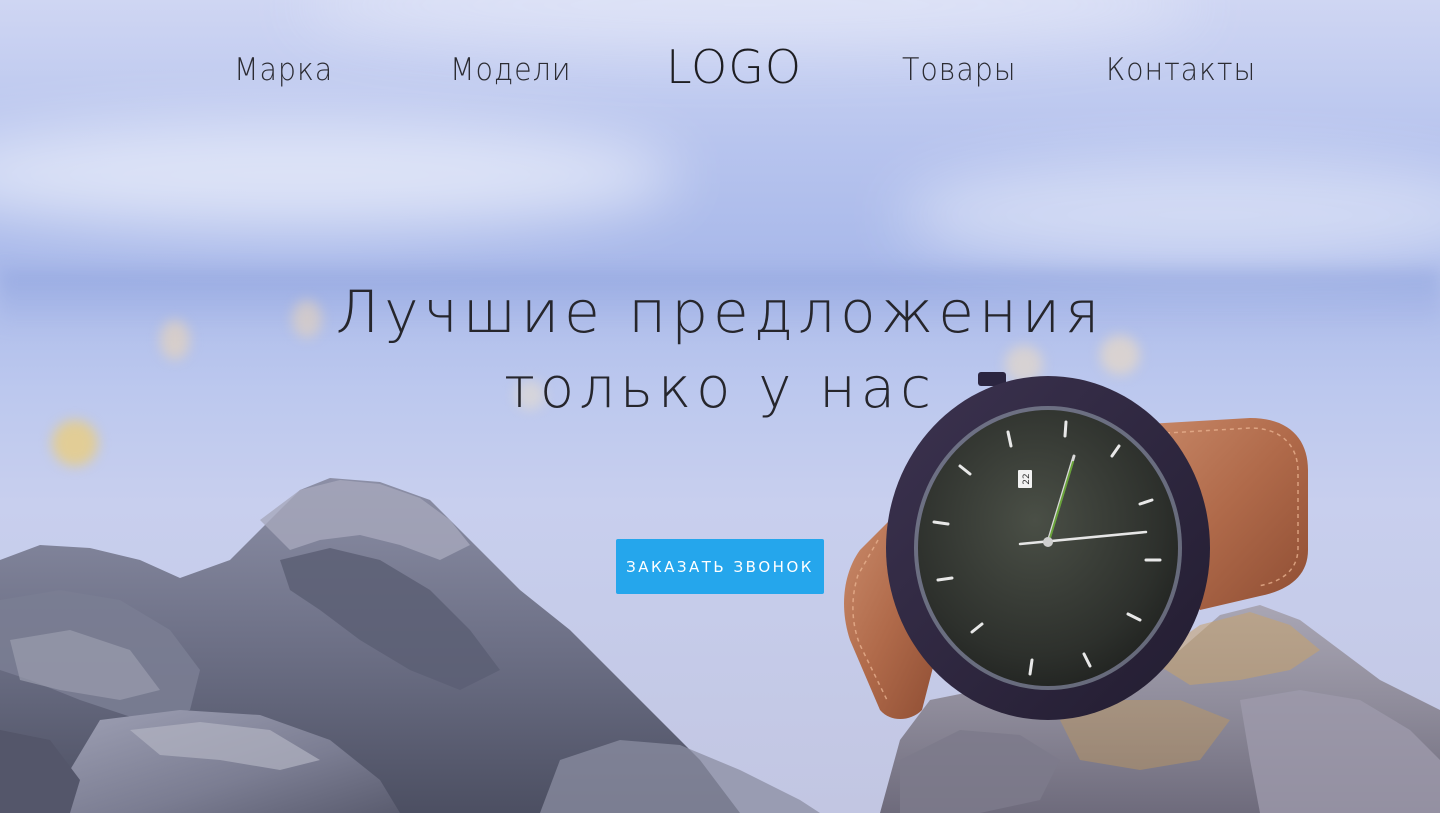 The height and width of the screenshot is (813, 1440). I want to click on nav-link-models: Модели, so click(510, 70).